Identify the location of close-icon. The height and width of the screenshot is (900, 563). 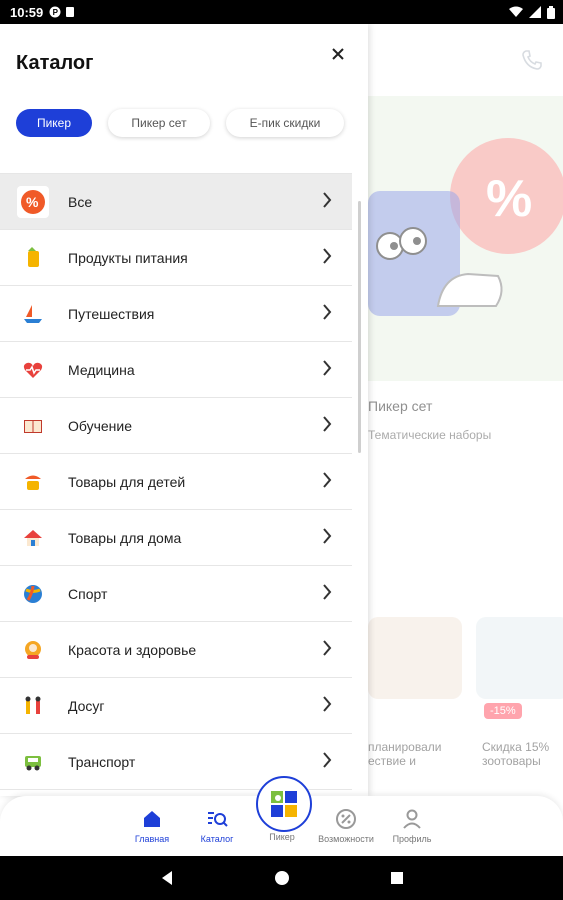
(338, 54).